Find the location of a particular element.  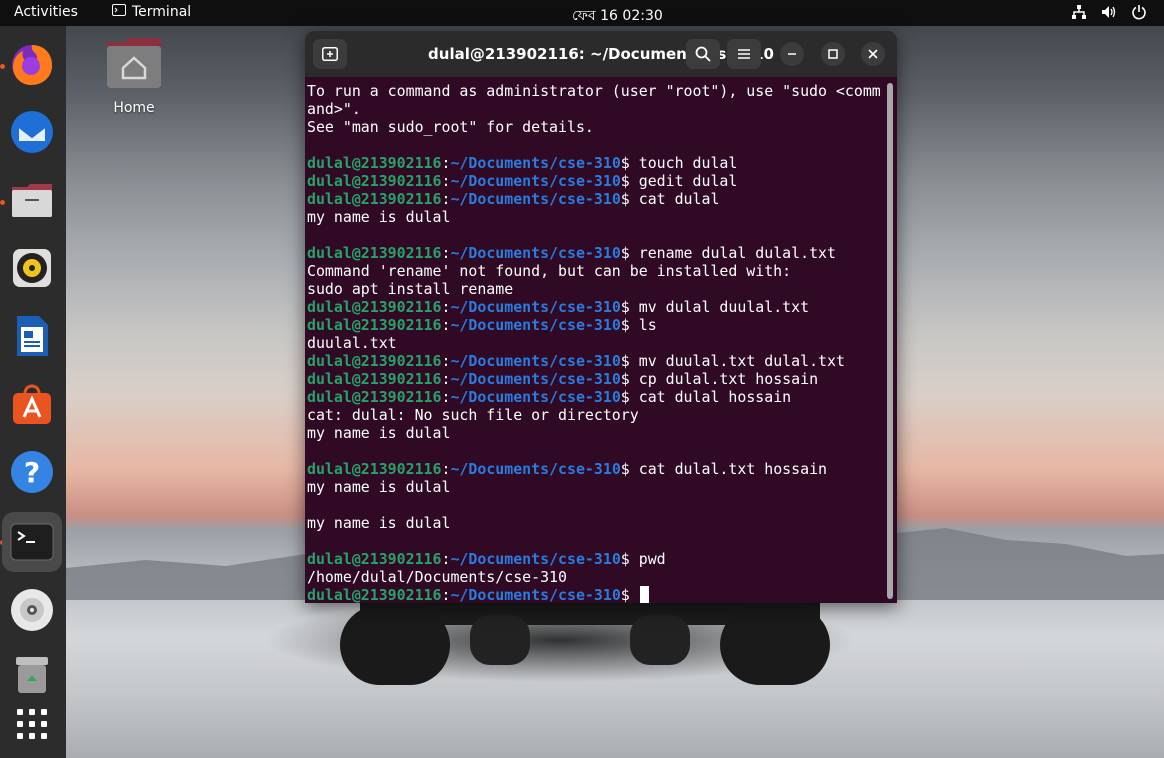

maximize-button is located at coordinates (833, 54).